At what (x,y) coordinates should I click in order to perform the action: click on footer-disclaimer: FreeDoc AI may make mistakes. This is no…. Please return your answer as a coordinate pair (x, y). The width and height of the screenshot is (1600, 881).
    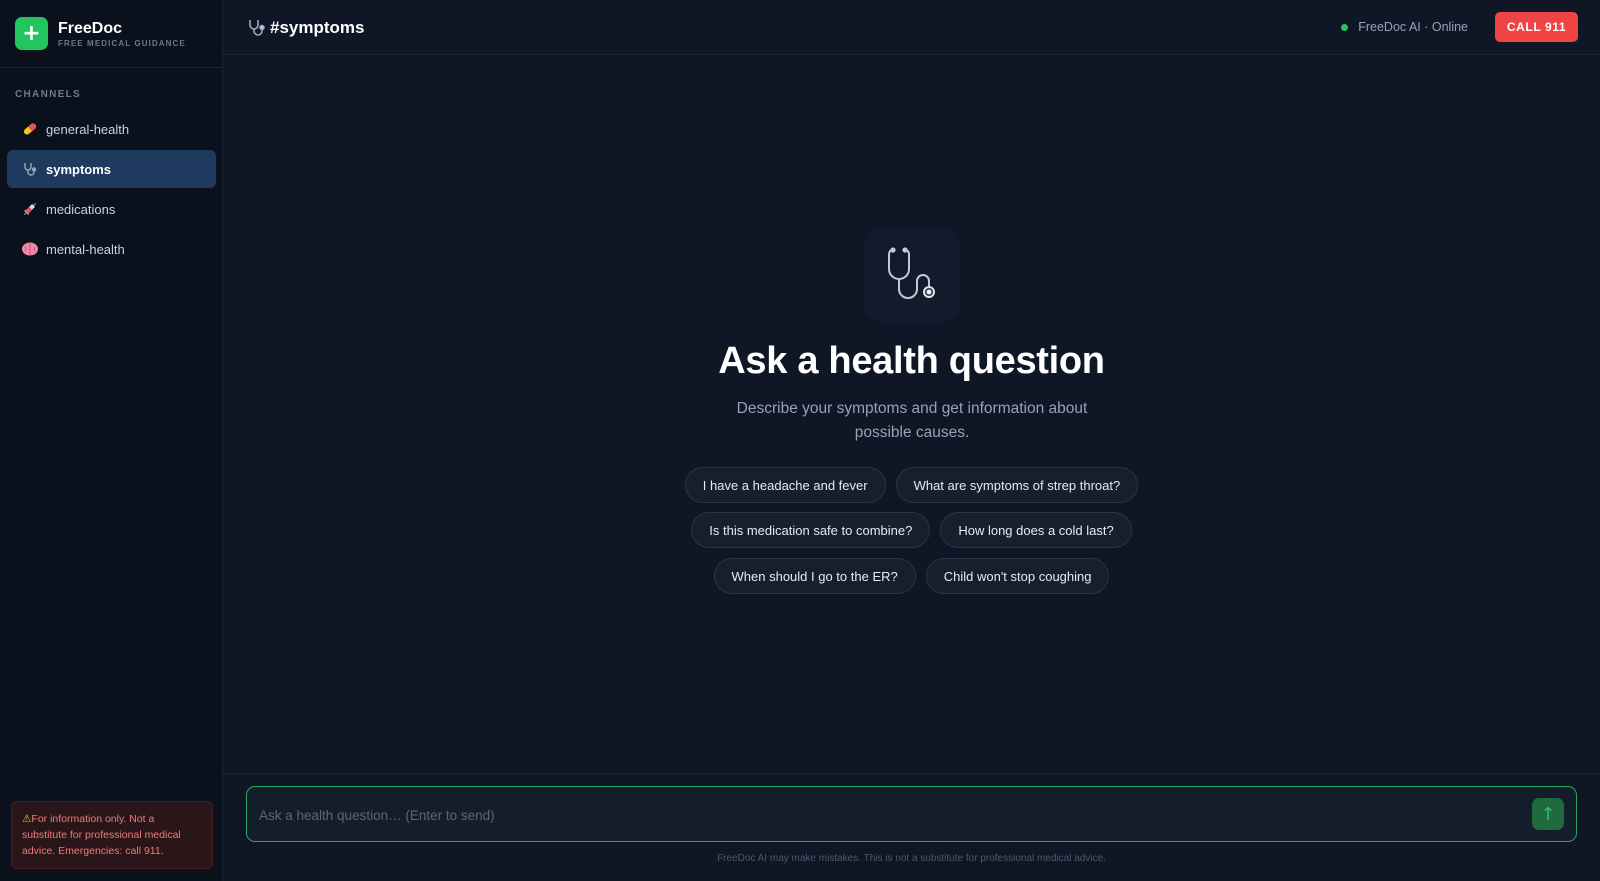
    Looking at the image, I should click on (911, 858).